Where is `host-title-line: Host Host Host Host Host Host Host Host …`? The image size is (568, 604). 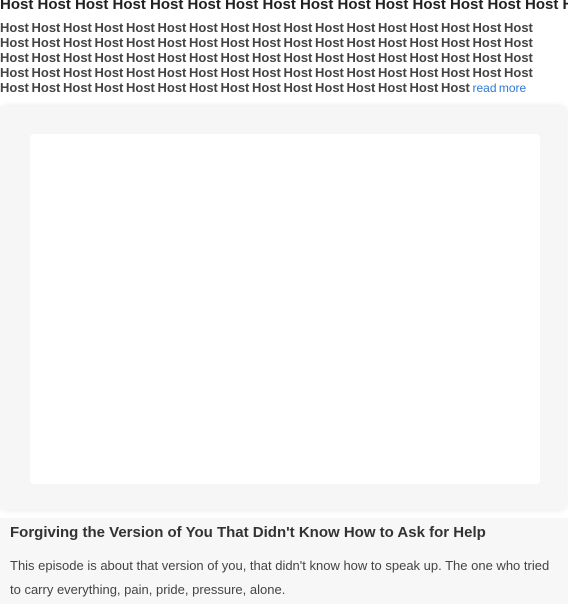 host-title-line: Host Host Host Host Host Host Host Host … is located at coordinates (284, 6).